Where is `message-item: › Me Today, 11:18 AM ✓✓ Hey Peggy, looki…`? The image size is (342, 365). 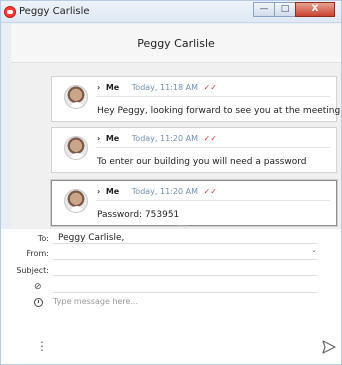 message-item: › Me Today, 11:18 AM ✓✓ Hey Peggy, looki… is located at coordinates (196, 99).